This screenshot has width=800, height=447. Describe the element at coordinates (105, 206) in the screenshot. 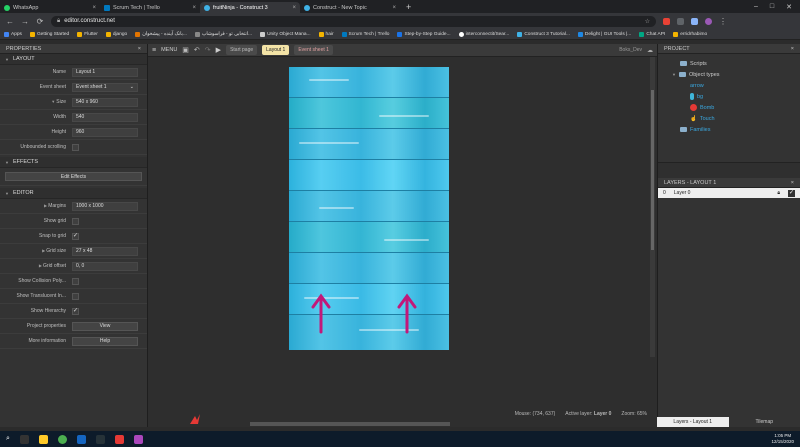

I see `margins-field: 1000 x 1000` at that location.